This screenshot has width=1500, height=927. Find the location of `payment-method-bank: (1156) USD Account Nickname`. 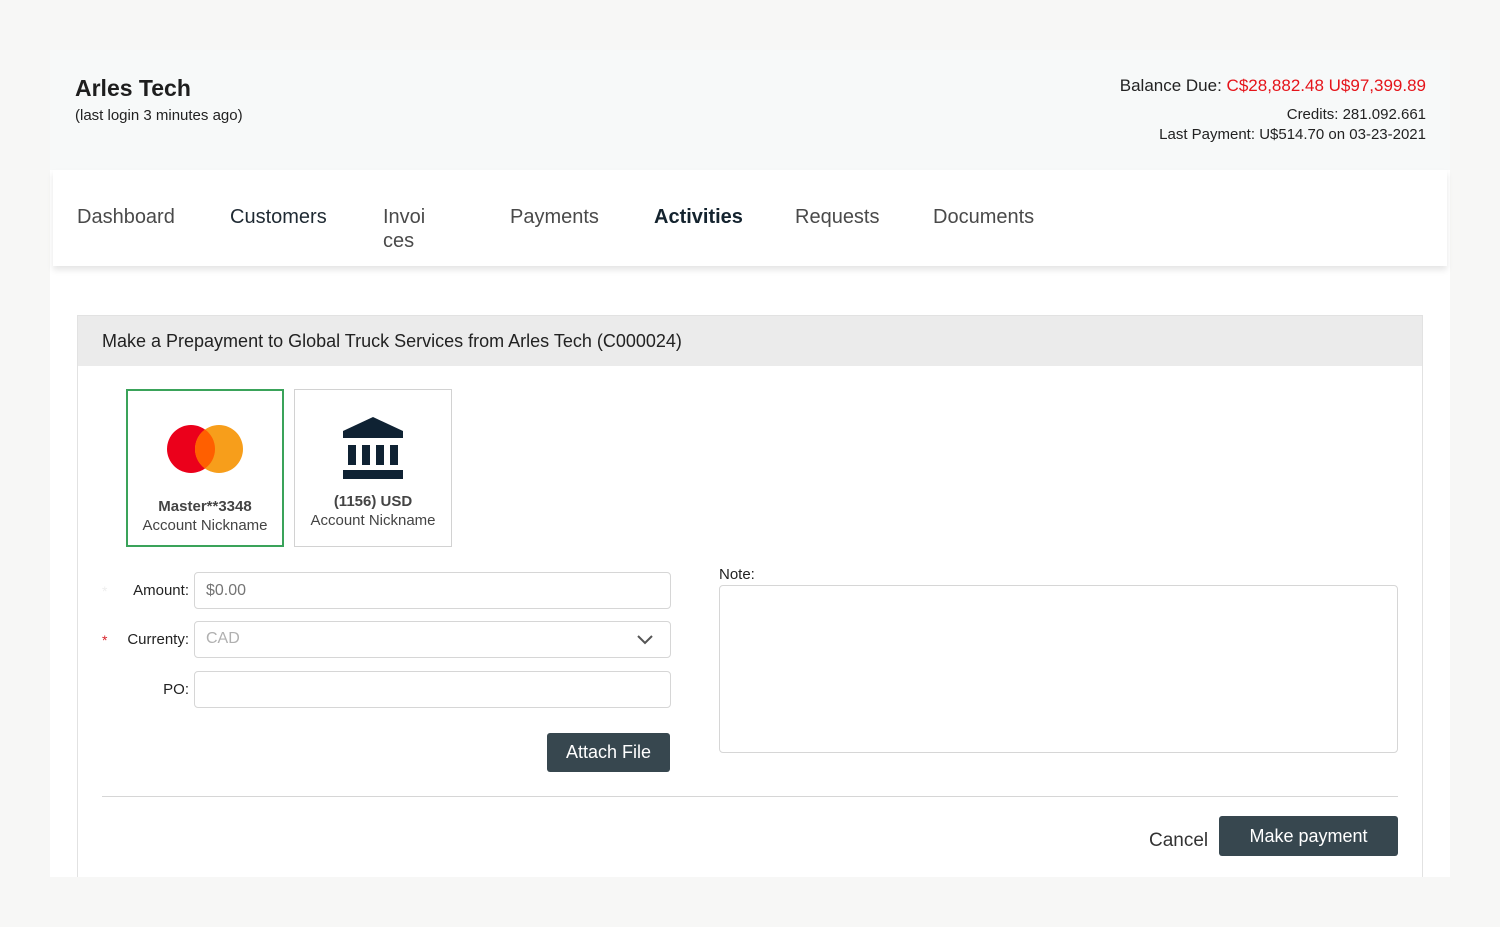

payment-method-bank: (1156) USD Account Nickname is located at coordinates (373, 468).